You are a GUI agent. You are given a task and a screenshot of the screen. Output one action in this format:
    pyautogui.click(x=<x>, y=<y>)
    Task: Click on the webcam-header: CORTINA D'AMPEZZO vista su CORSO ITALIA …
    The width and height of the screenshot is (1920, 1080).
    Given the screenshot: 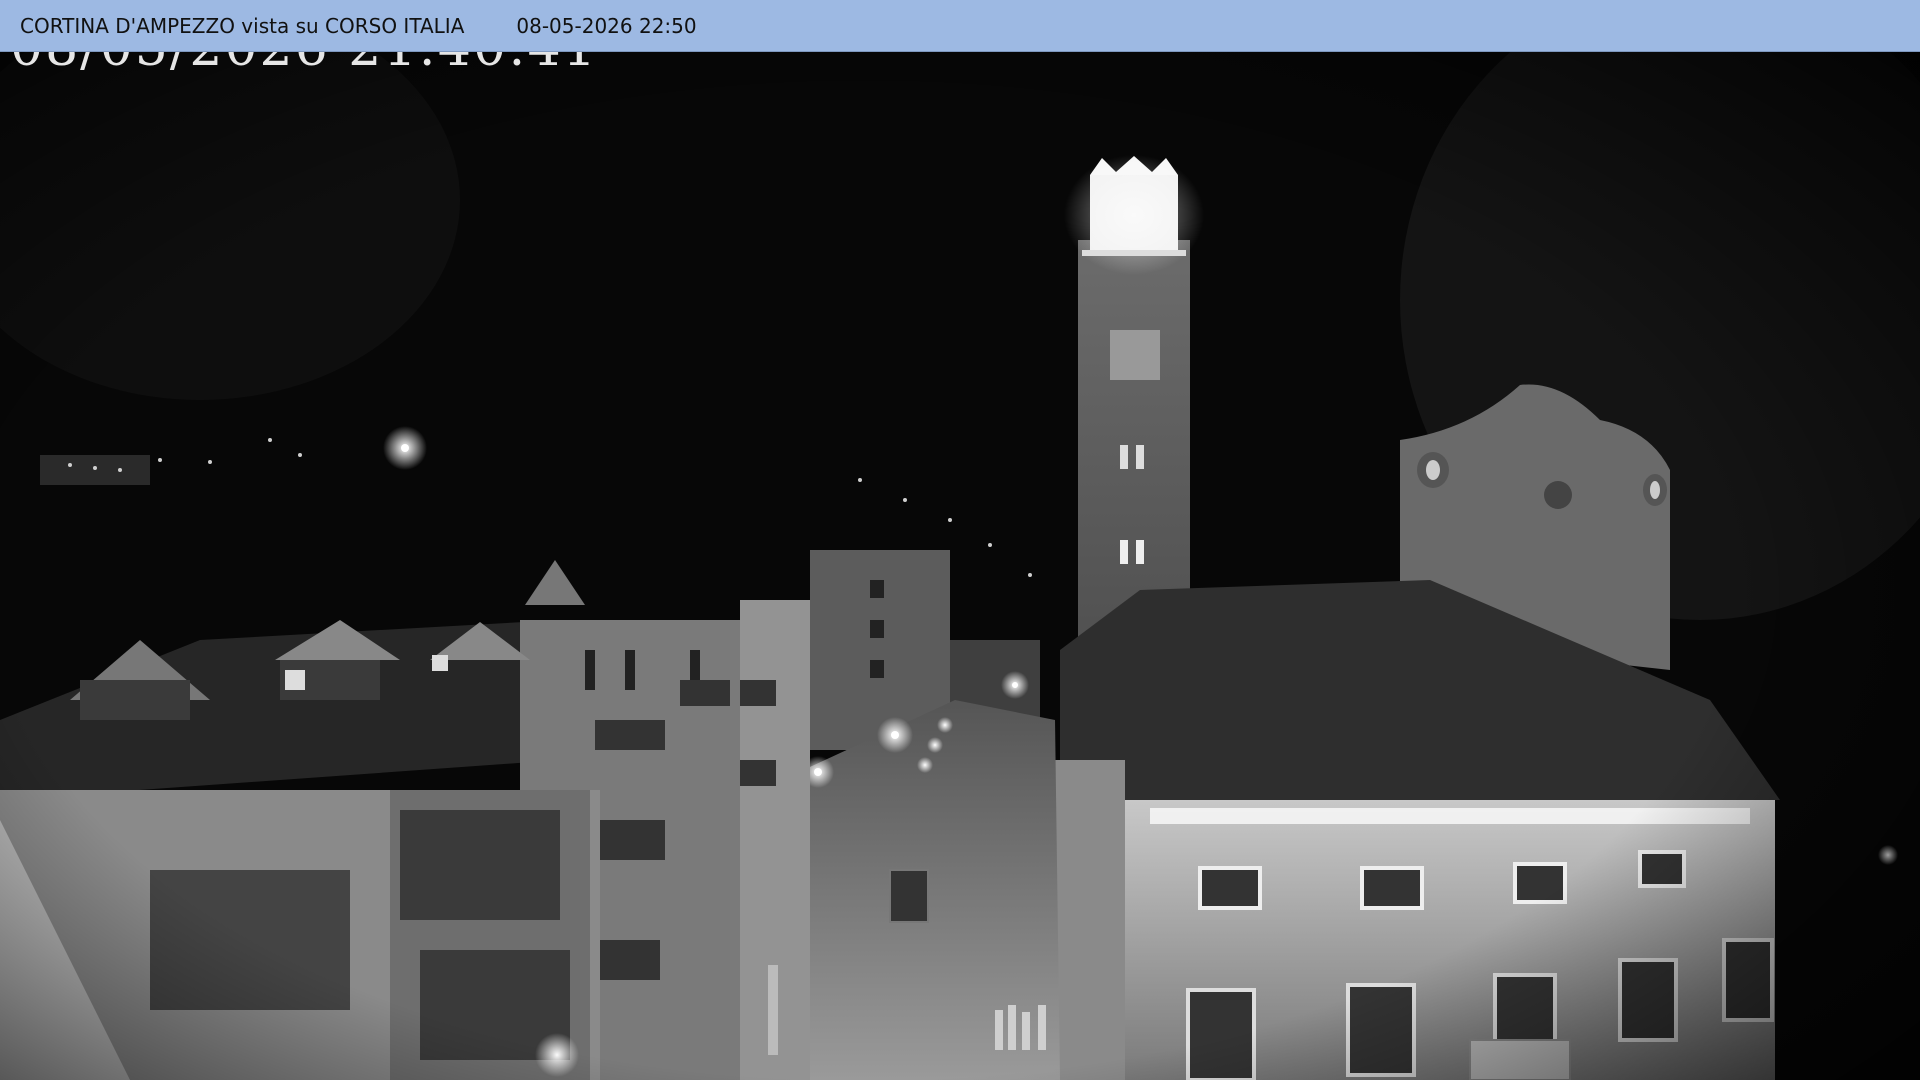 What is the action you would take?
    pyautogui.click(x=960, y=26)
    